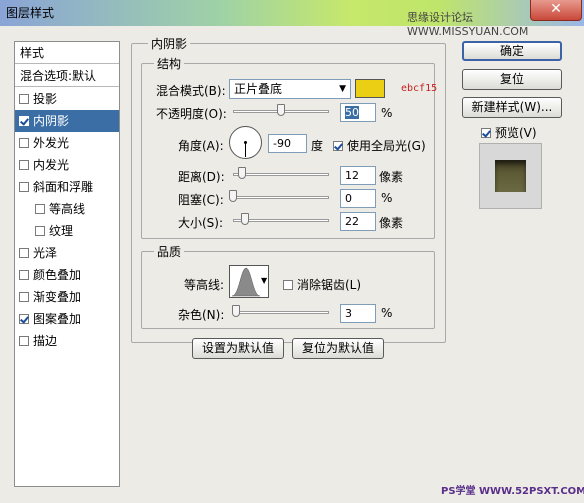  Describe the element at coordinates (67, 341) in the screenshot. I see `style-item-12: 描边` at that location.